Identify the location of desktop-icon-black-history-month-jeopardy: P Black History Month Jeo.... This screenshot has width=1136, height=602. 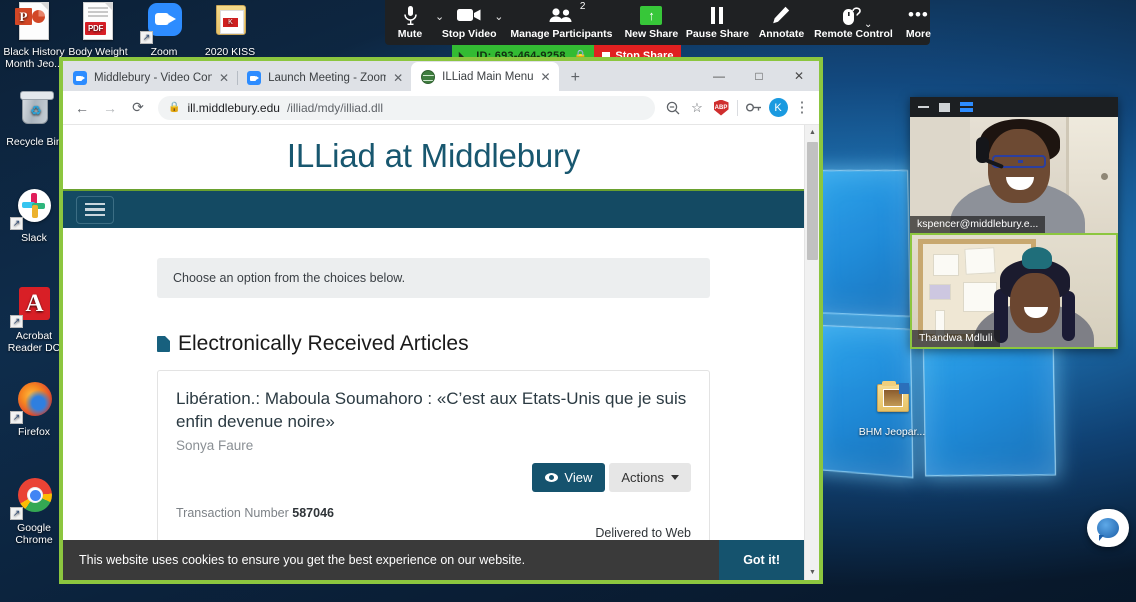
(34, 36).